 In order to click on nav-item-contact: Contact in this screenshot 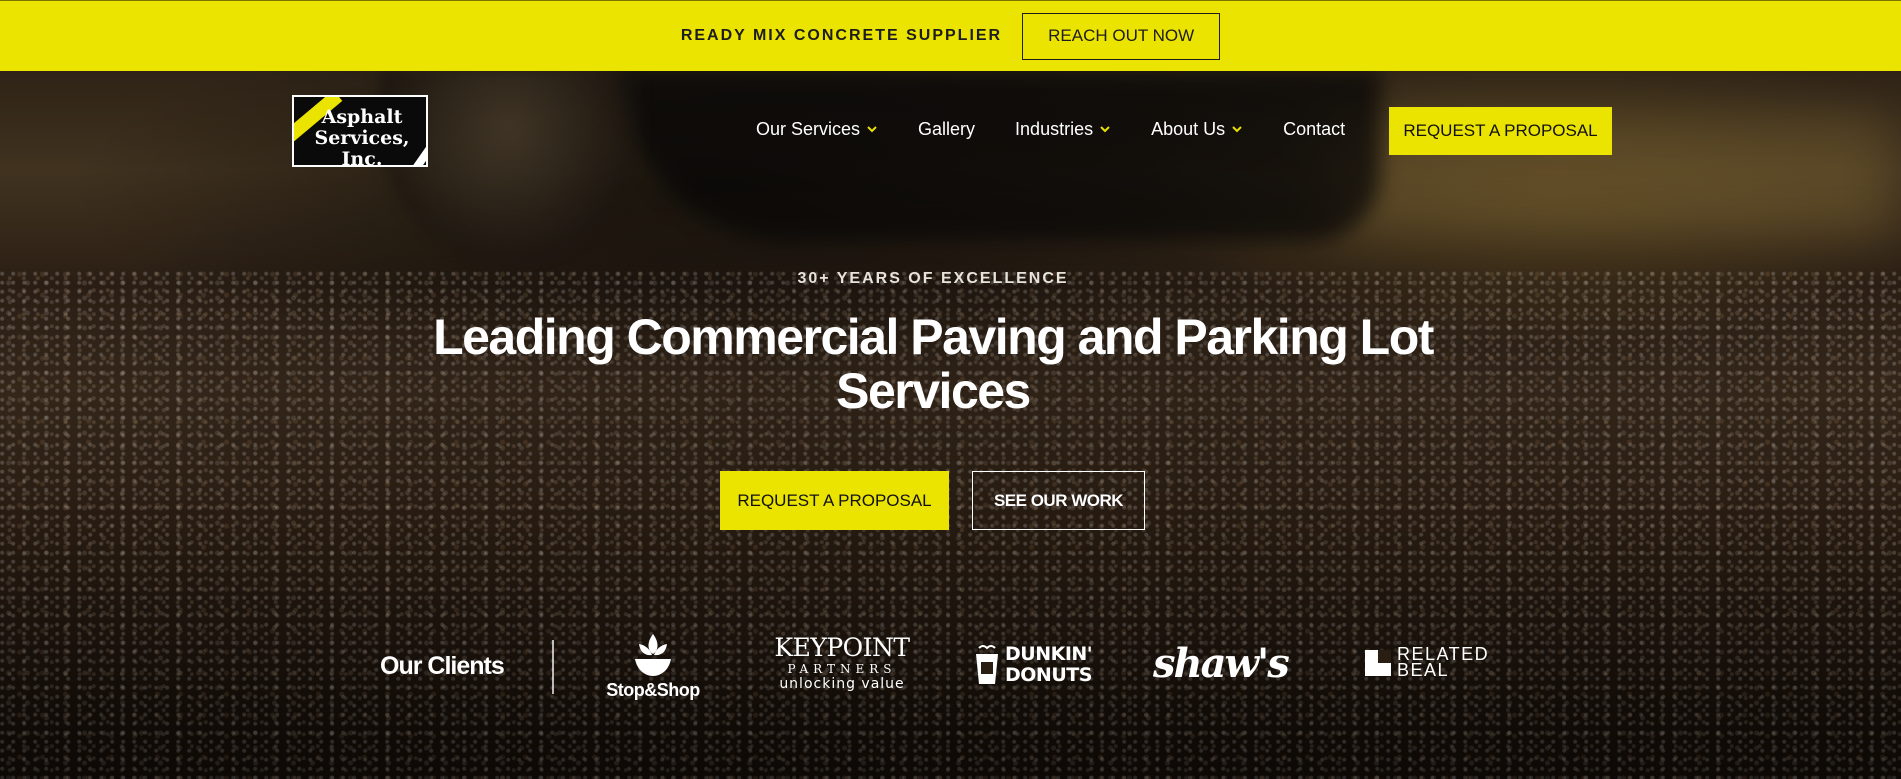, I will do `click(1314, 129)`.